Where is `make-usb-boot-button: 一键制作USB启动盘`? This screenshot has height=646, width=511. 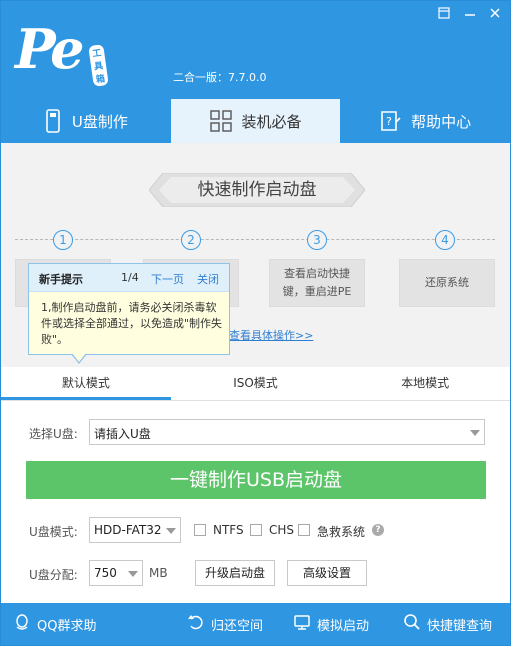
make-usb-boot-button: 一键制作USB启动盘 is located at coordinates (256, 480).